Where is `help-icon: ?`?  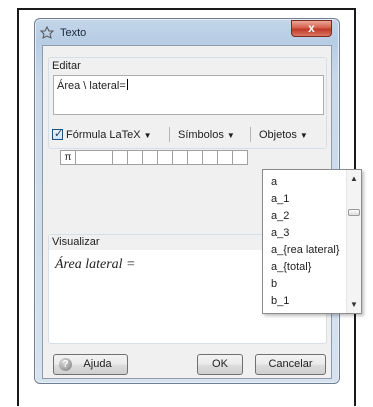
help-icon: ? is located at coordinates (65, 364).